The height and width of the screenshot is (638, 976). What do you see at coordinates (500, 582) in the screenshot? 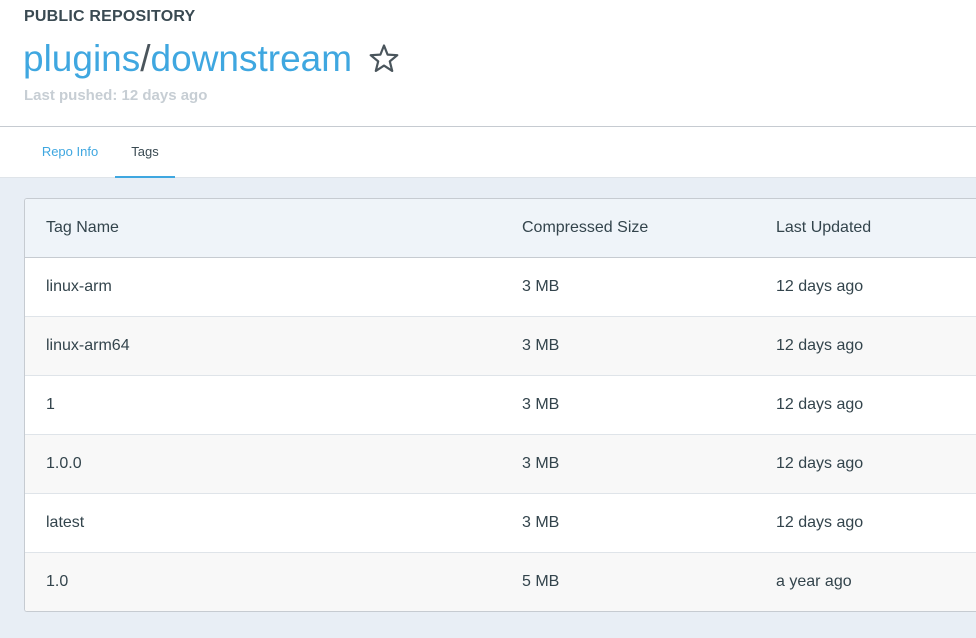
I see `table-row: 1.0 5 MB a year ago` at bounding box center [500, 582].